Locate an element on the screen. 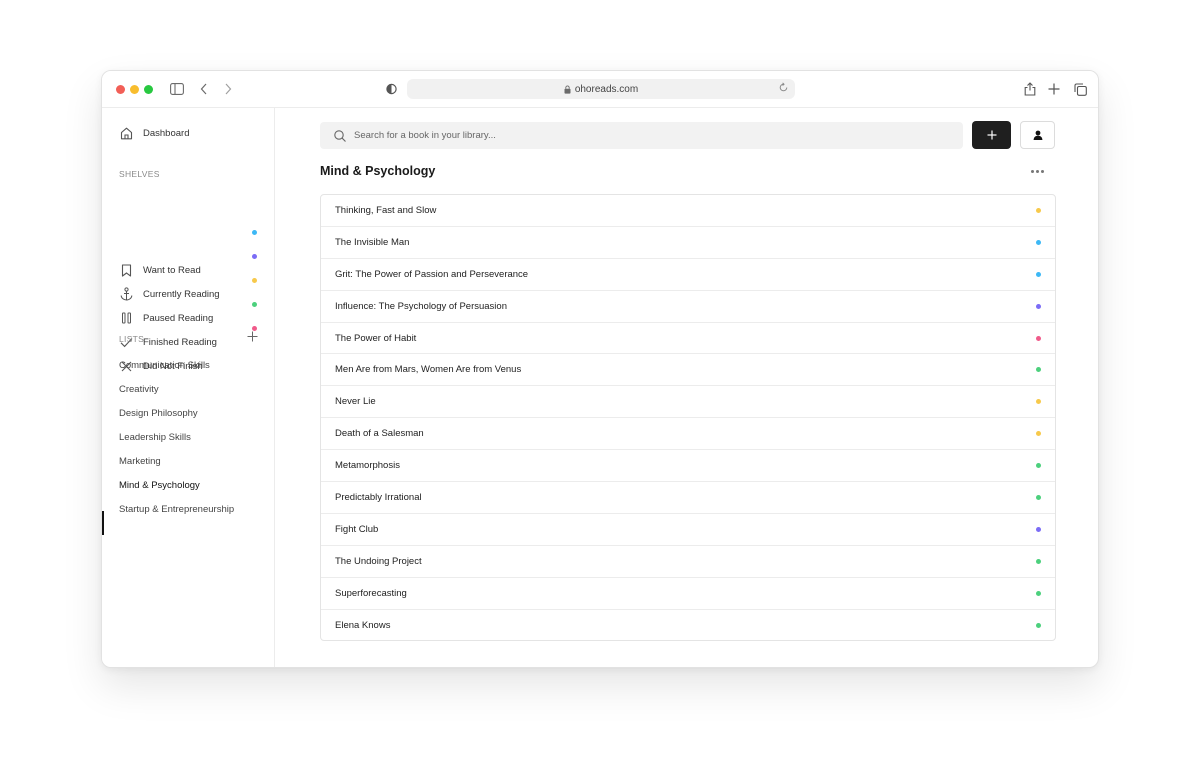 The height and width of the screenshot is (760, 1200). page-title: Mind & Psychology is located at coordinates (378, 171).